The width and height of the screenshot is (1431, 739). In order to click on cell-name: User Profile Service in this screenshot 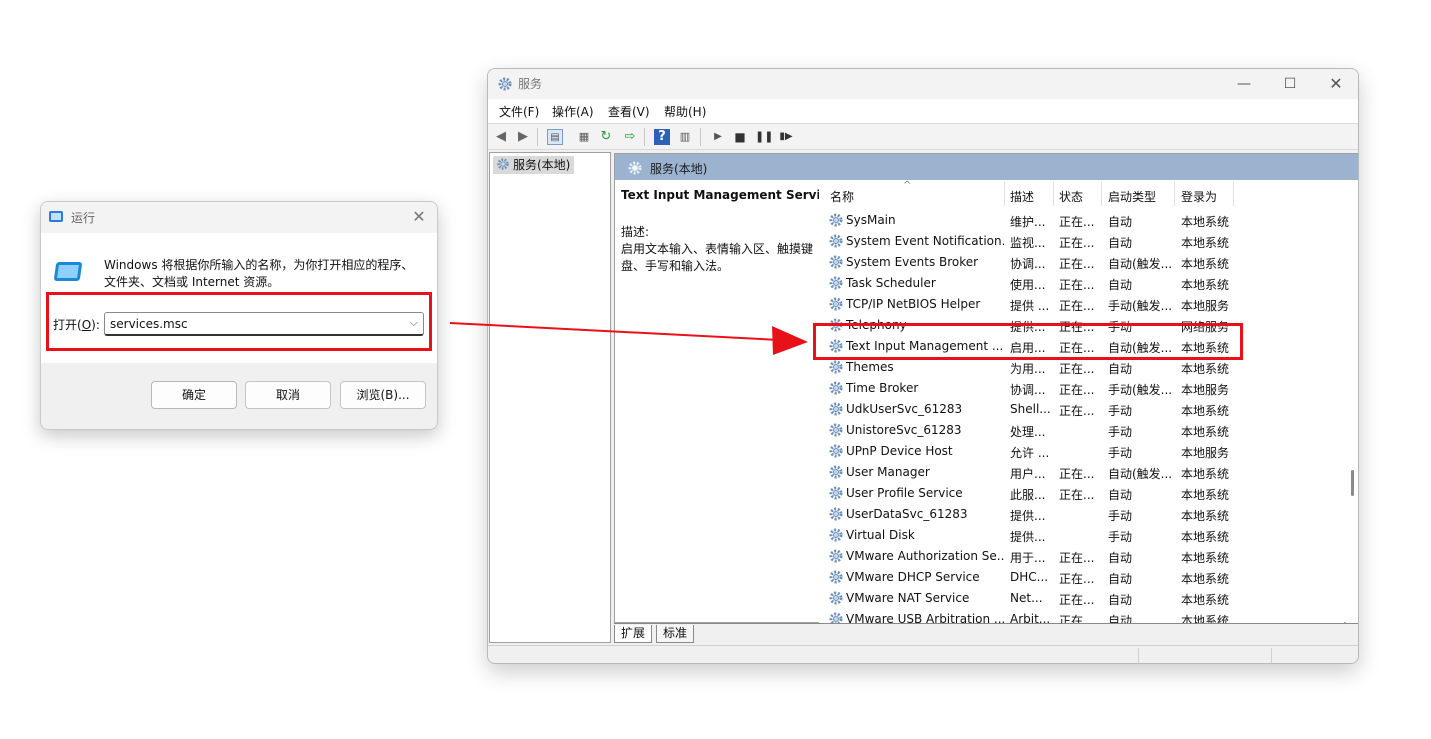, I will do `click(904, 493)`.